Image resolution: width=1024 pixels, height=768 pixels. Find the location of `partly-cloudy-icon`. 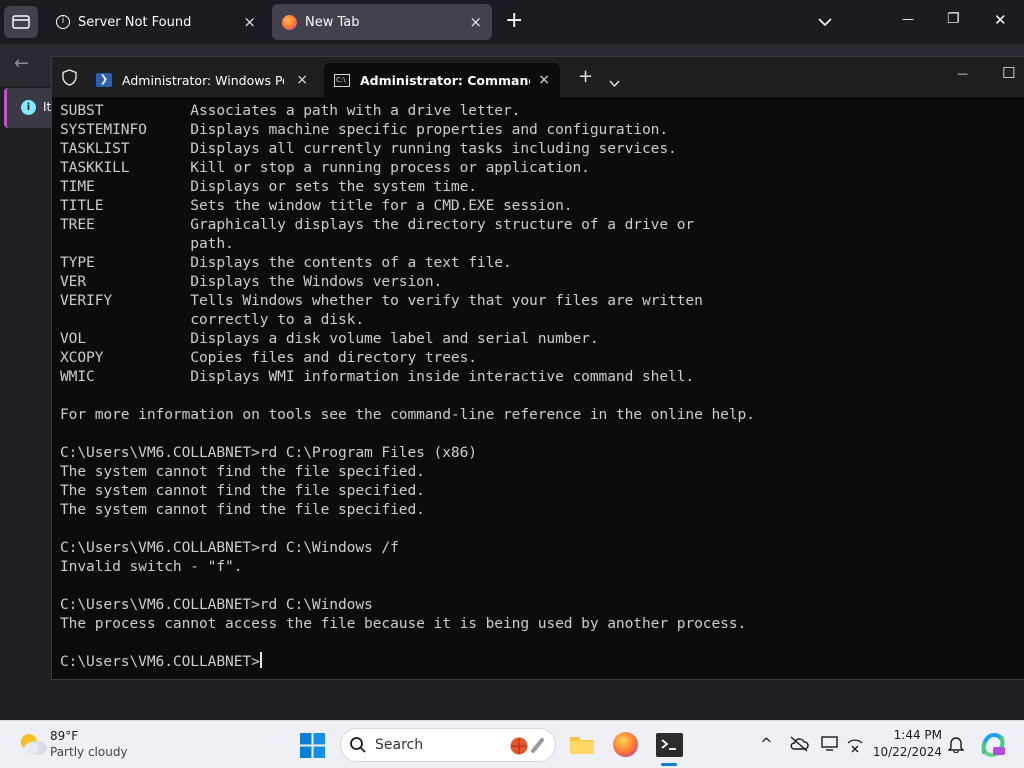

partly-cloudy-icon is located at coordinates (33, 746).